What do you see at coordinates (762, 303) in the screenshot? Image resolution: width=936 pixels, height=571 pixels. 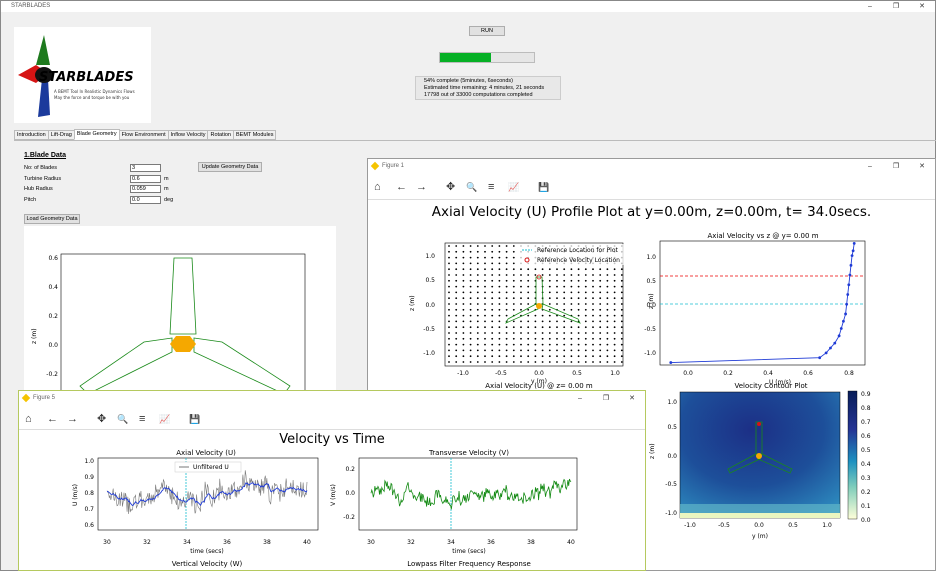 I see `profile-line` at bounding box center [762, 303].